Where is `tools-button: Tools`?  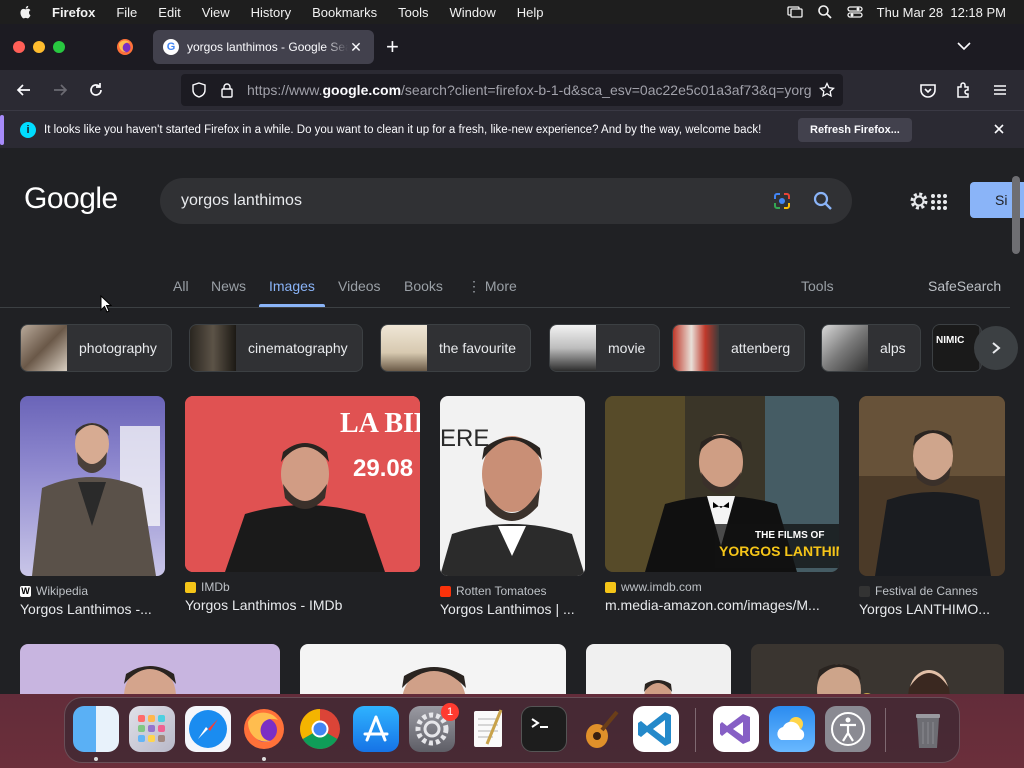
tools-button: Tools is located at coordinates (817, 286).